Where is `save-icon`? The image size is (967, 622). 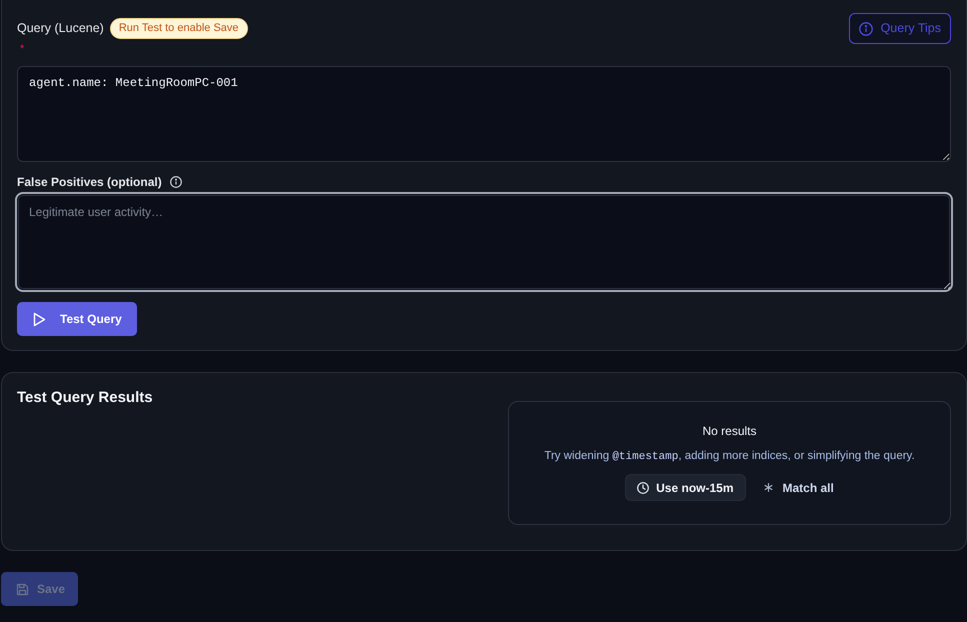 save-icon is located at coordinates (22, 589).